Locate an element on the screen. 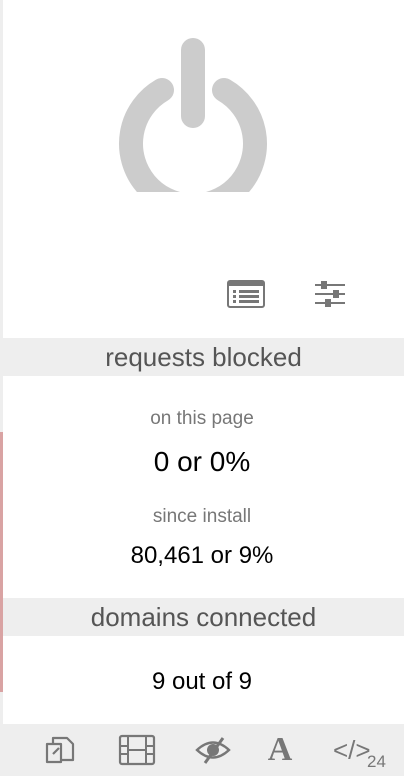 This screenshot has height=776, width=404. since-install-label: since install is located at coordinates (202, 516).